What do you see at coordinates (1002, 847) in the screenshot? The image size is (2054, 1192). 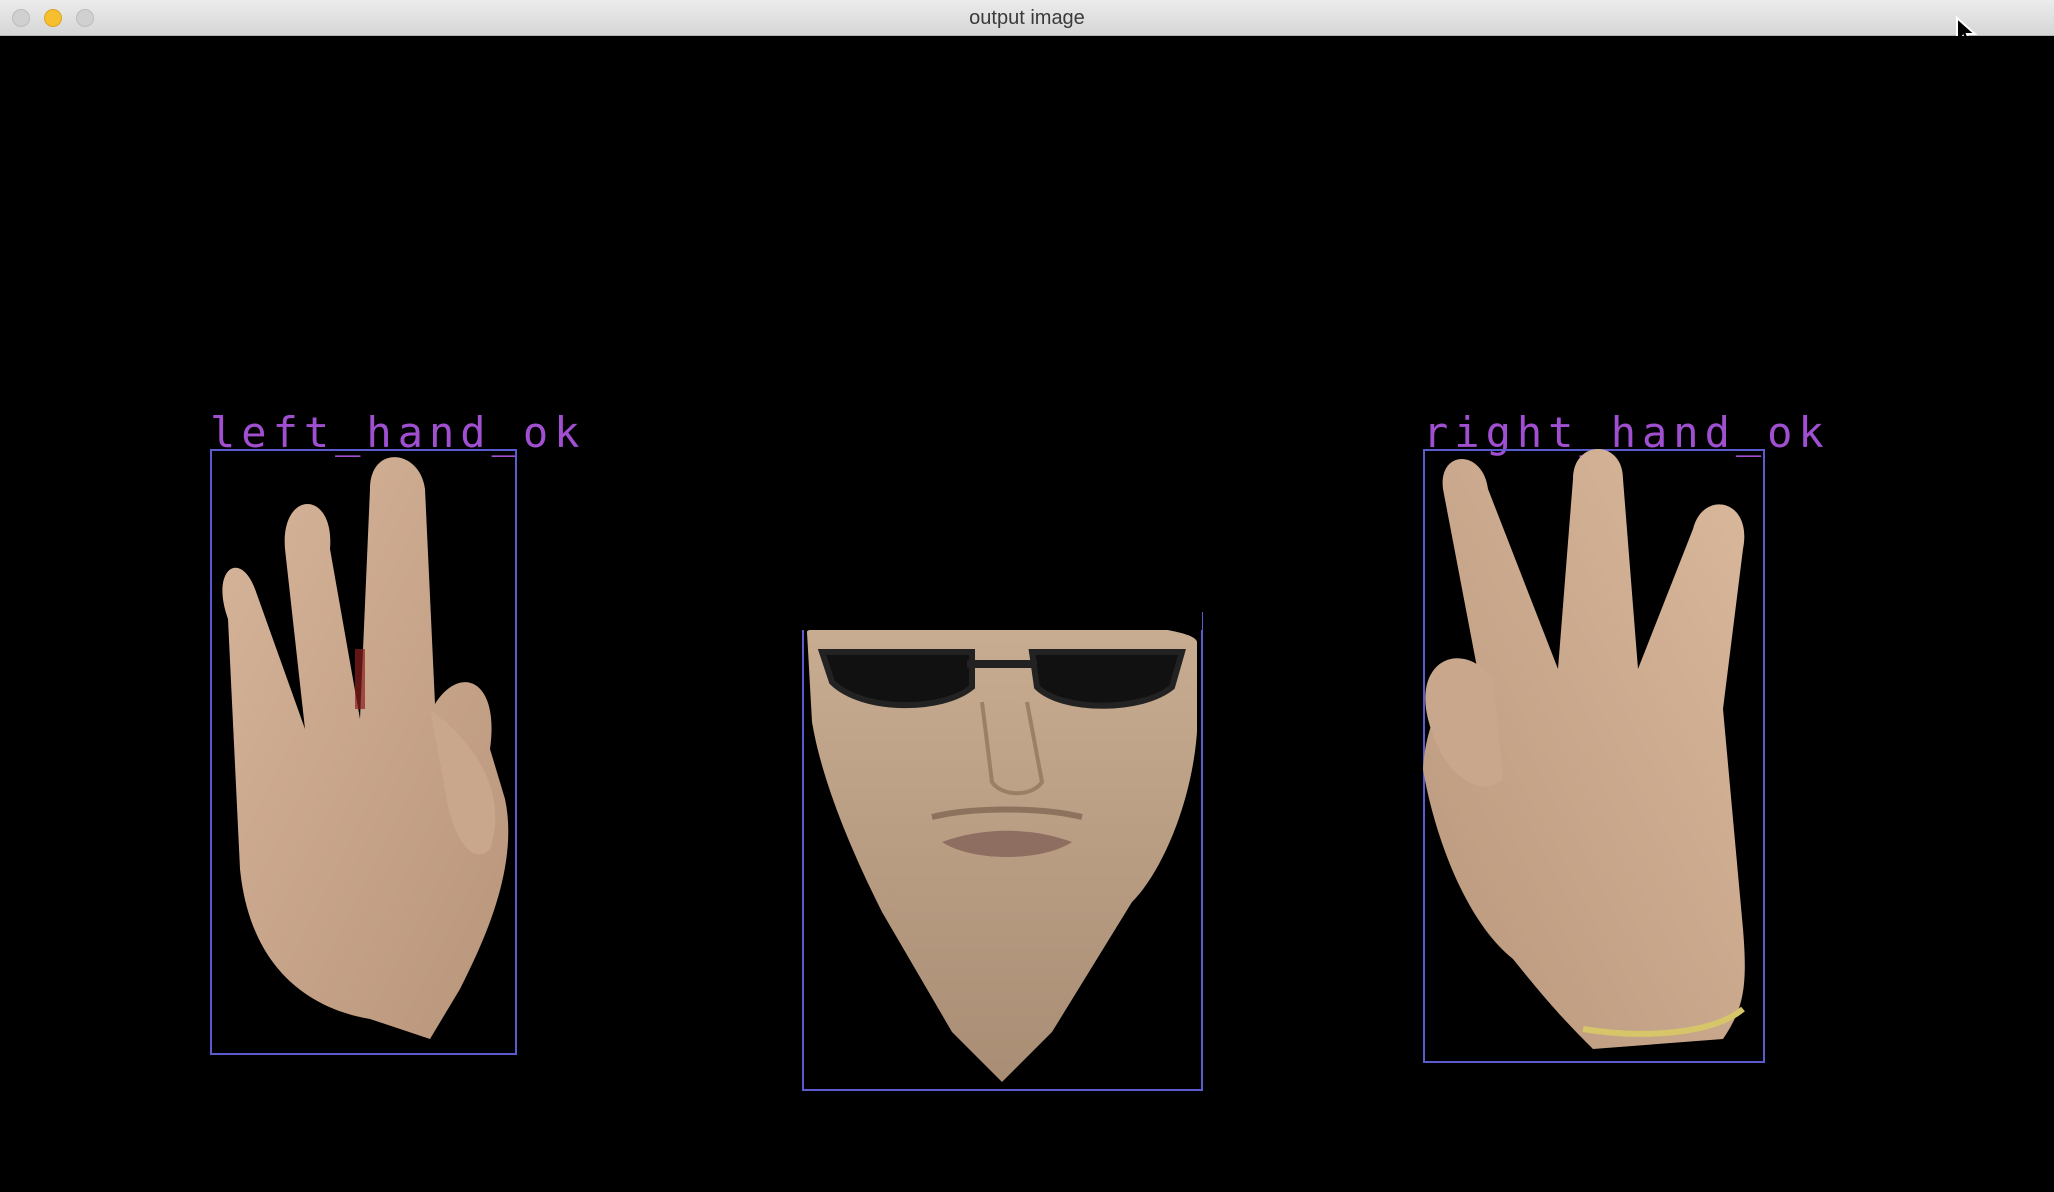 I see `face-image` at bounding box center [1002, 847].